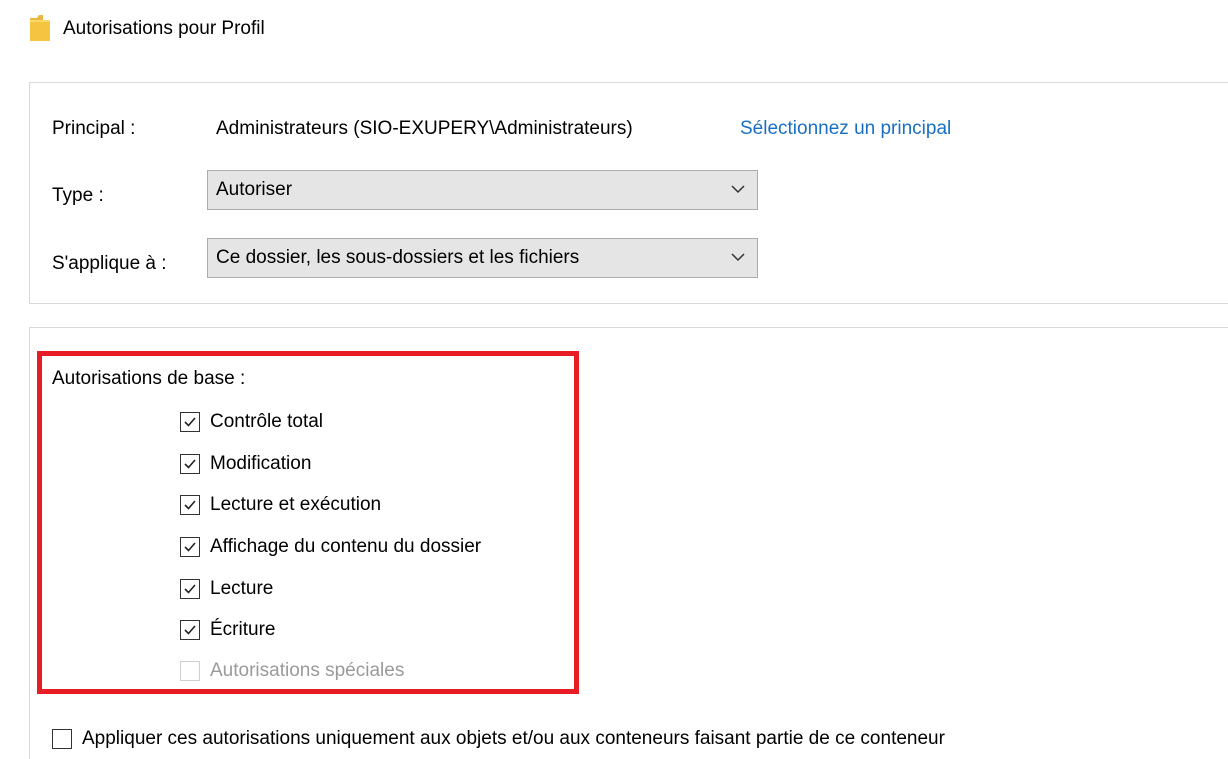  Describe the element at coordinates (243, 629) in the screenshot. I see `permission-label: Écriture` at that location.